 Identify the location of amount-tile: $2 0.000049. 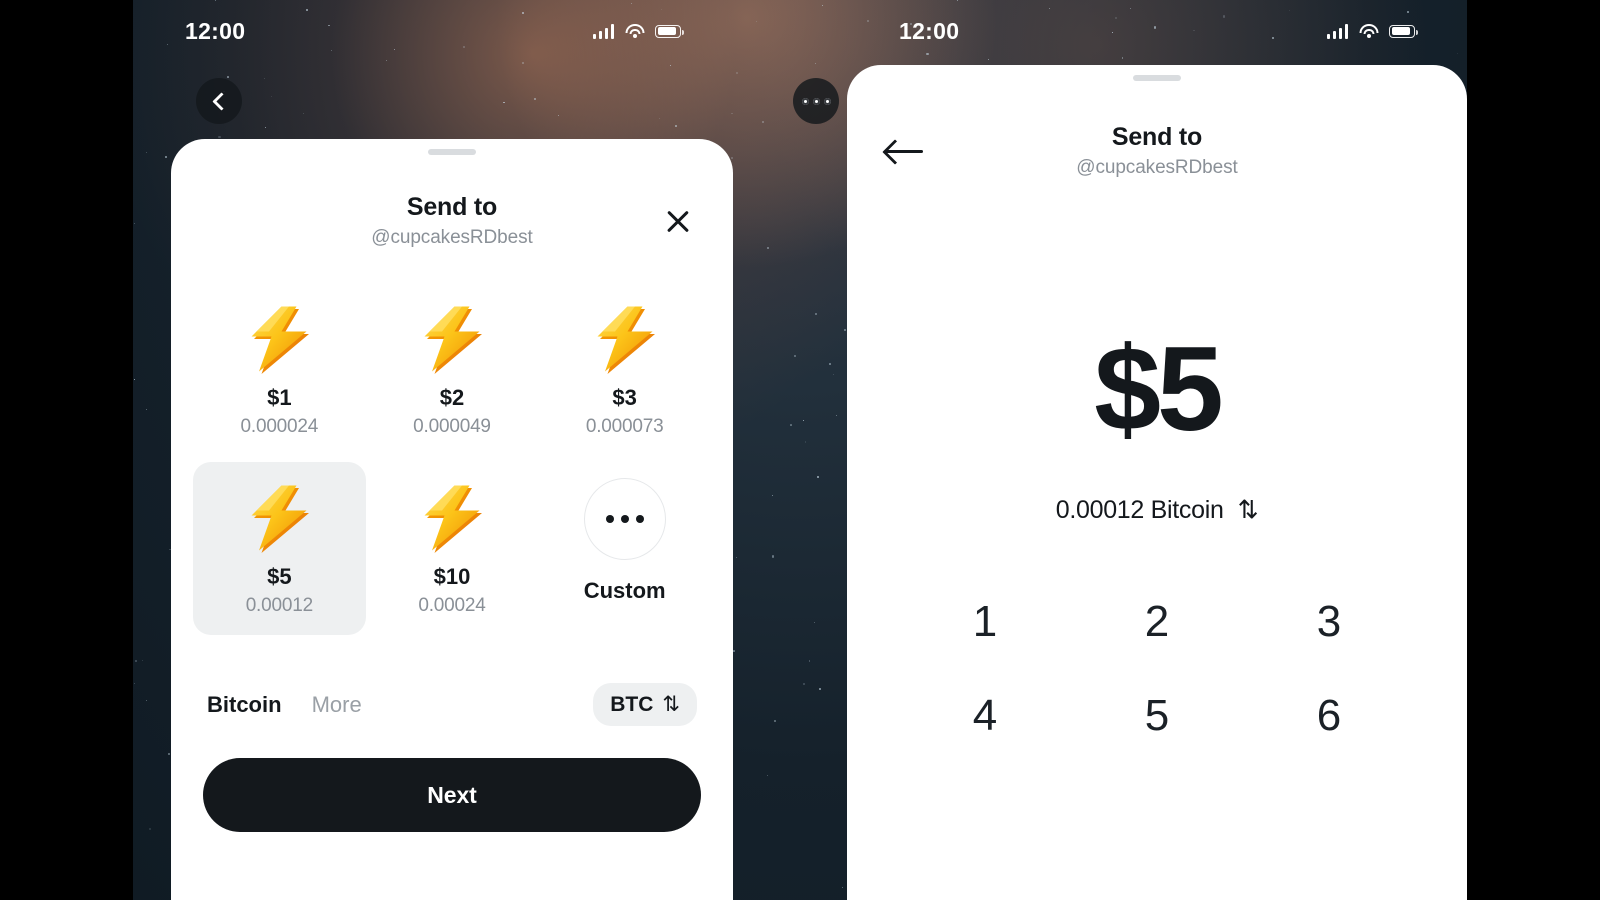
(452, 369).